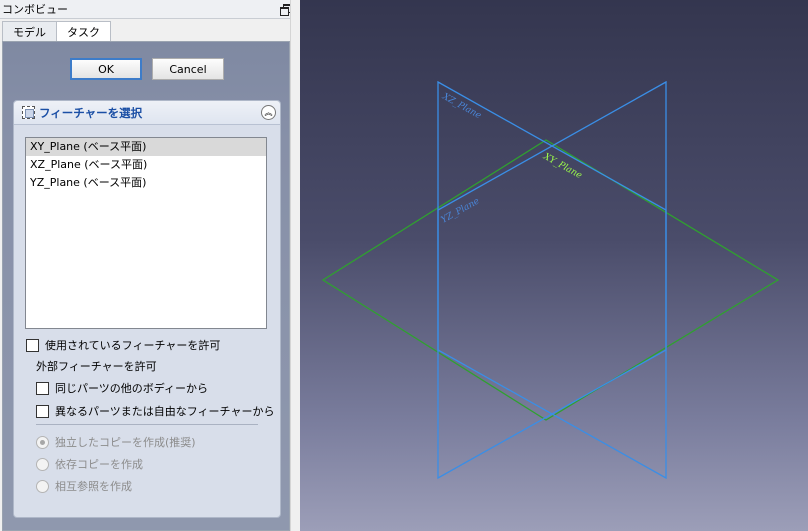 The width and height of the screenshot is (808, 531). I want to click on tab-bar: モデル タスク, so click(56, 31).